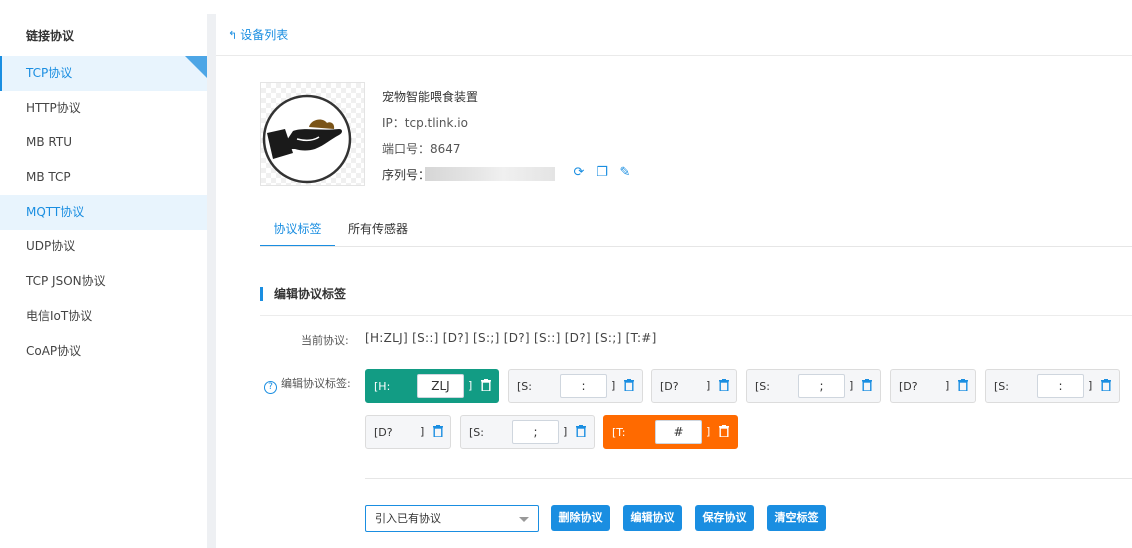 The width and height of the screenshot is (1132, 548). Describe the element at coordinates (580, 518) in the screenshot. I see `delete-protocol-button: 删除协议` at that location.